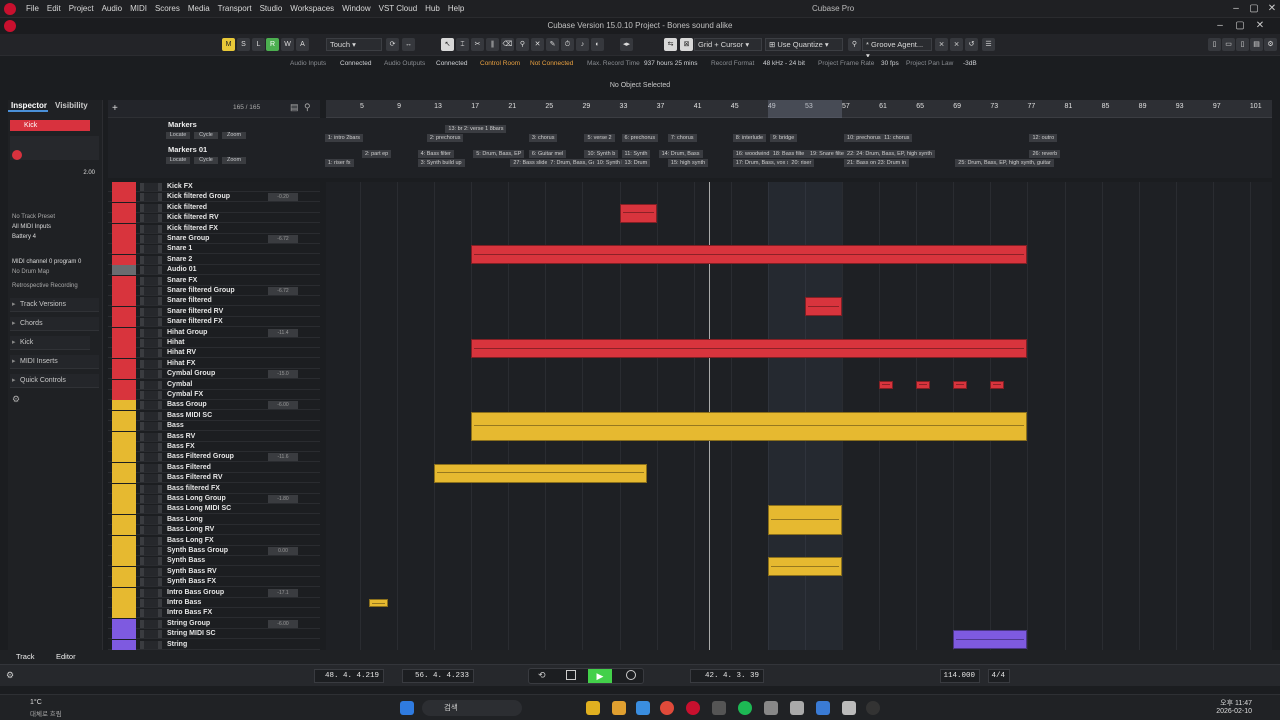  I want to click on menu-transport: Transport, so click(235, 9).